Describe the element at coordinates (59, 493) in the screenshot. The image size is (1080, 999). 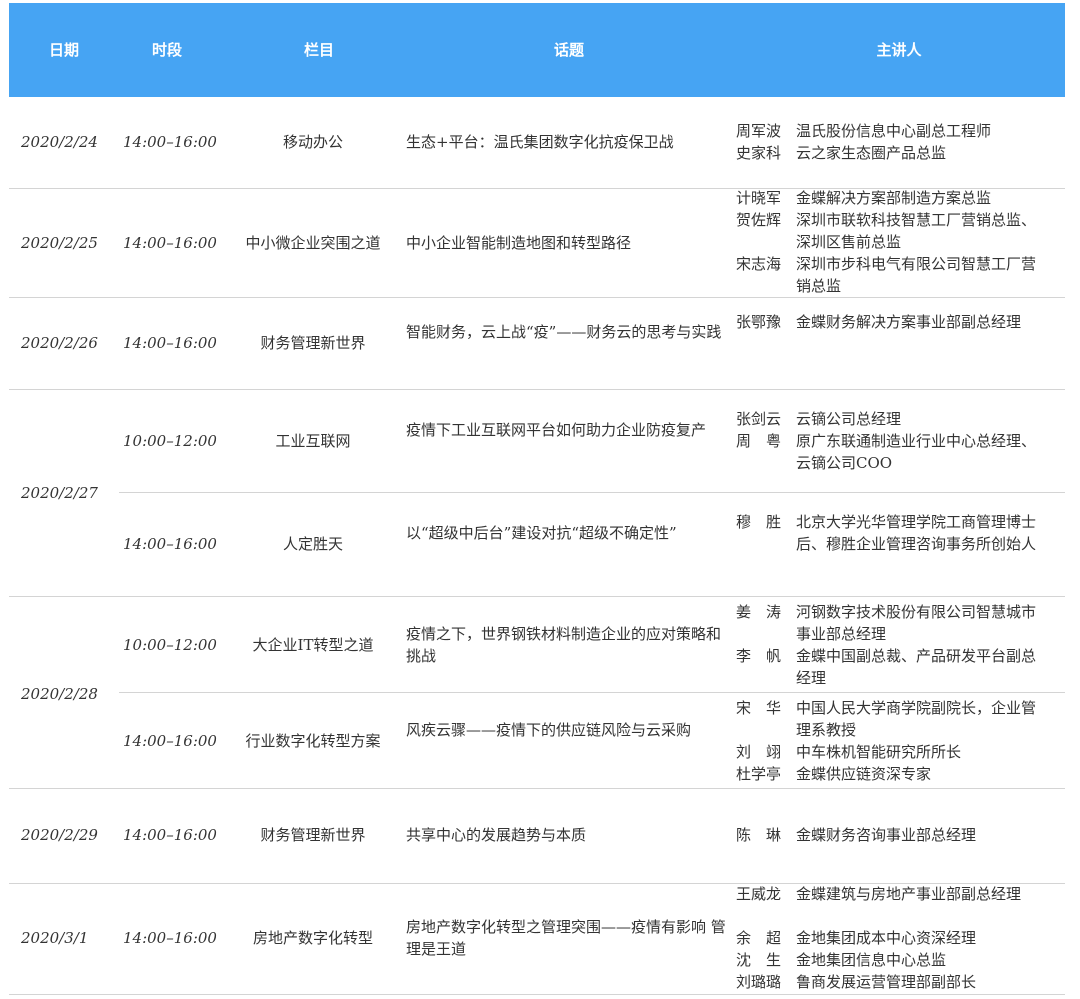
I see `date-cell: 2020/2/27` at that location.